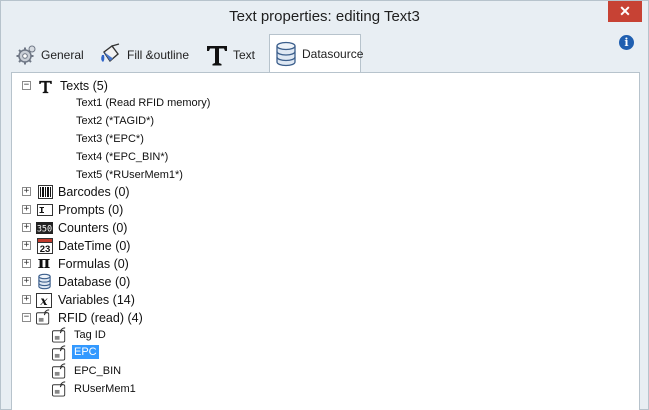  I want to click on counter-icon: 350, so click(44, 228).